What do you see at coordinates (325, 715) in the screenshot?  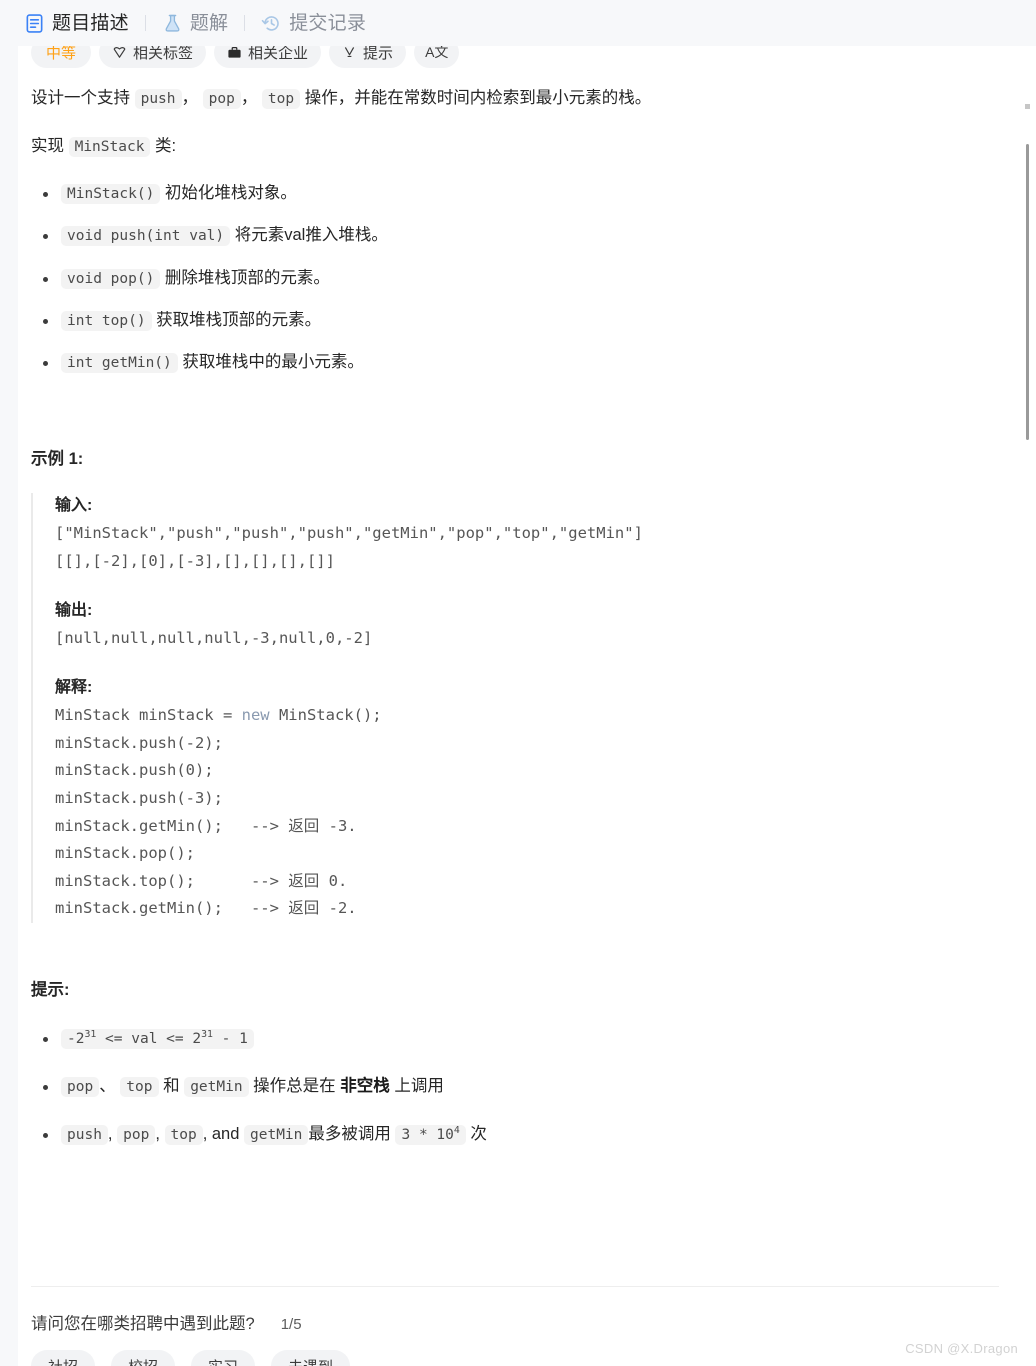 I see `explain-line-post: MinStack();` at bounding box center [325, 715].